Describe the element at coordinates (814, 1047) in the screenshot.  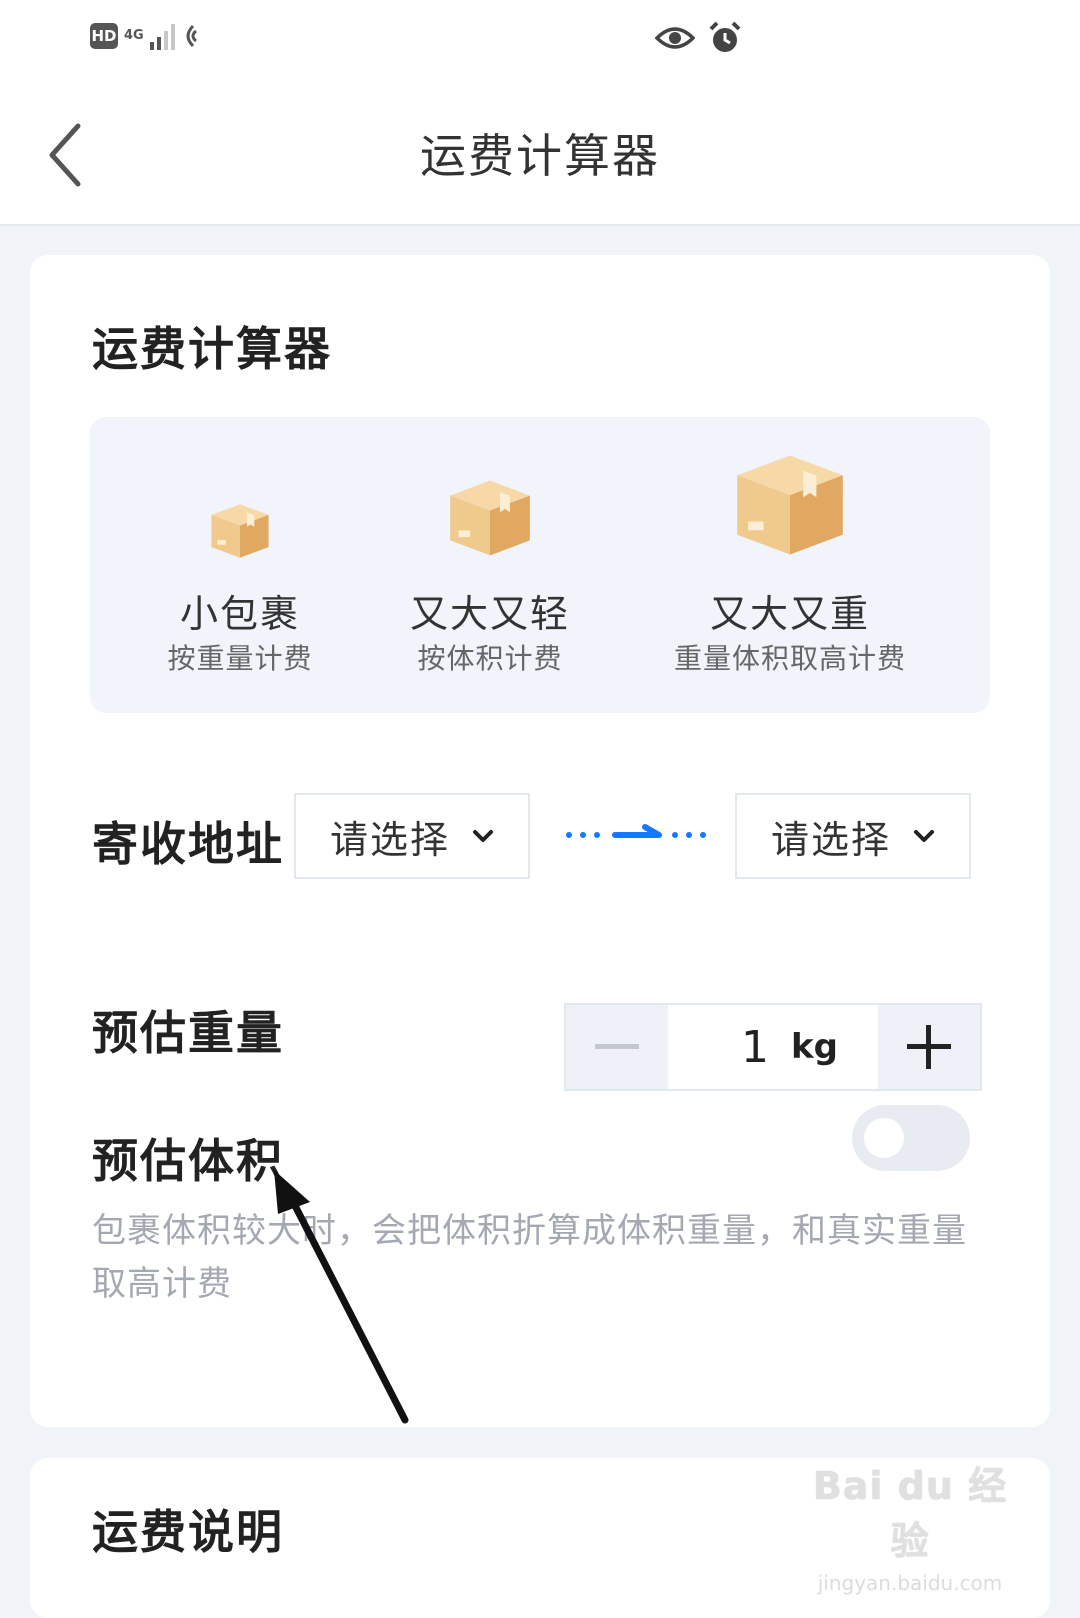
I see `weight-unit: kg` at that location.